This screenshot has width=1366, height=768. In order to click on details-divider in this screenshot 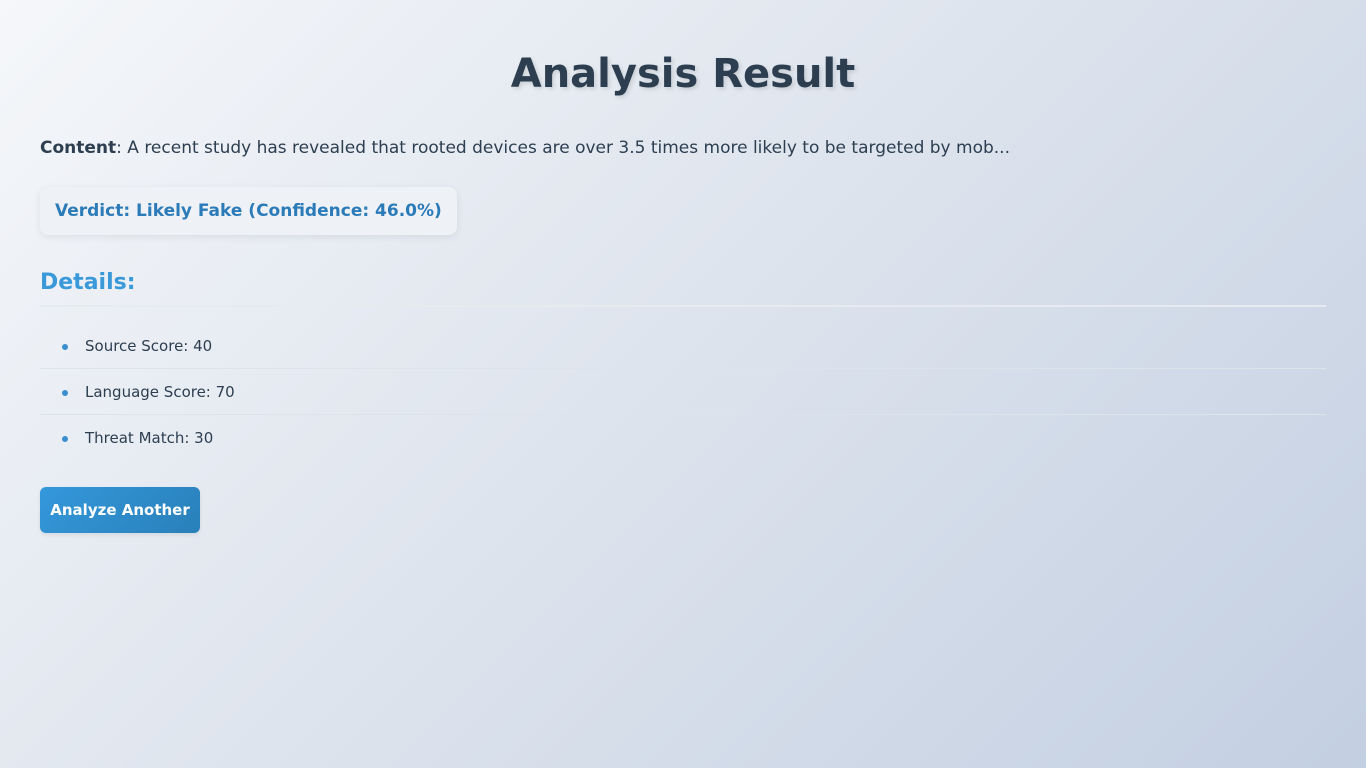, I will do `click(683, 306)`.